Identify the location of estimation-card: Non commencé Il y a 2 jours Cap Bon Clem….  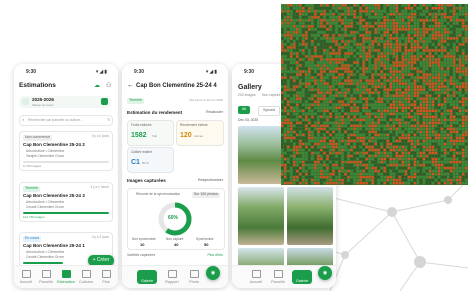
(66, 151).